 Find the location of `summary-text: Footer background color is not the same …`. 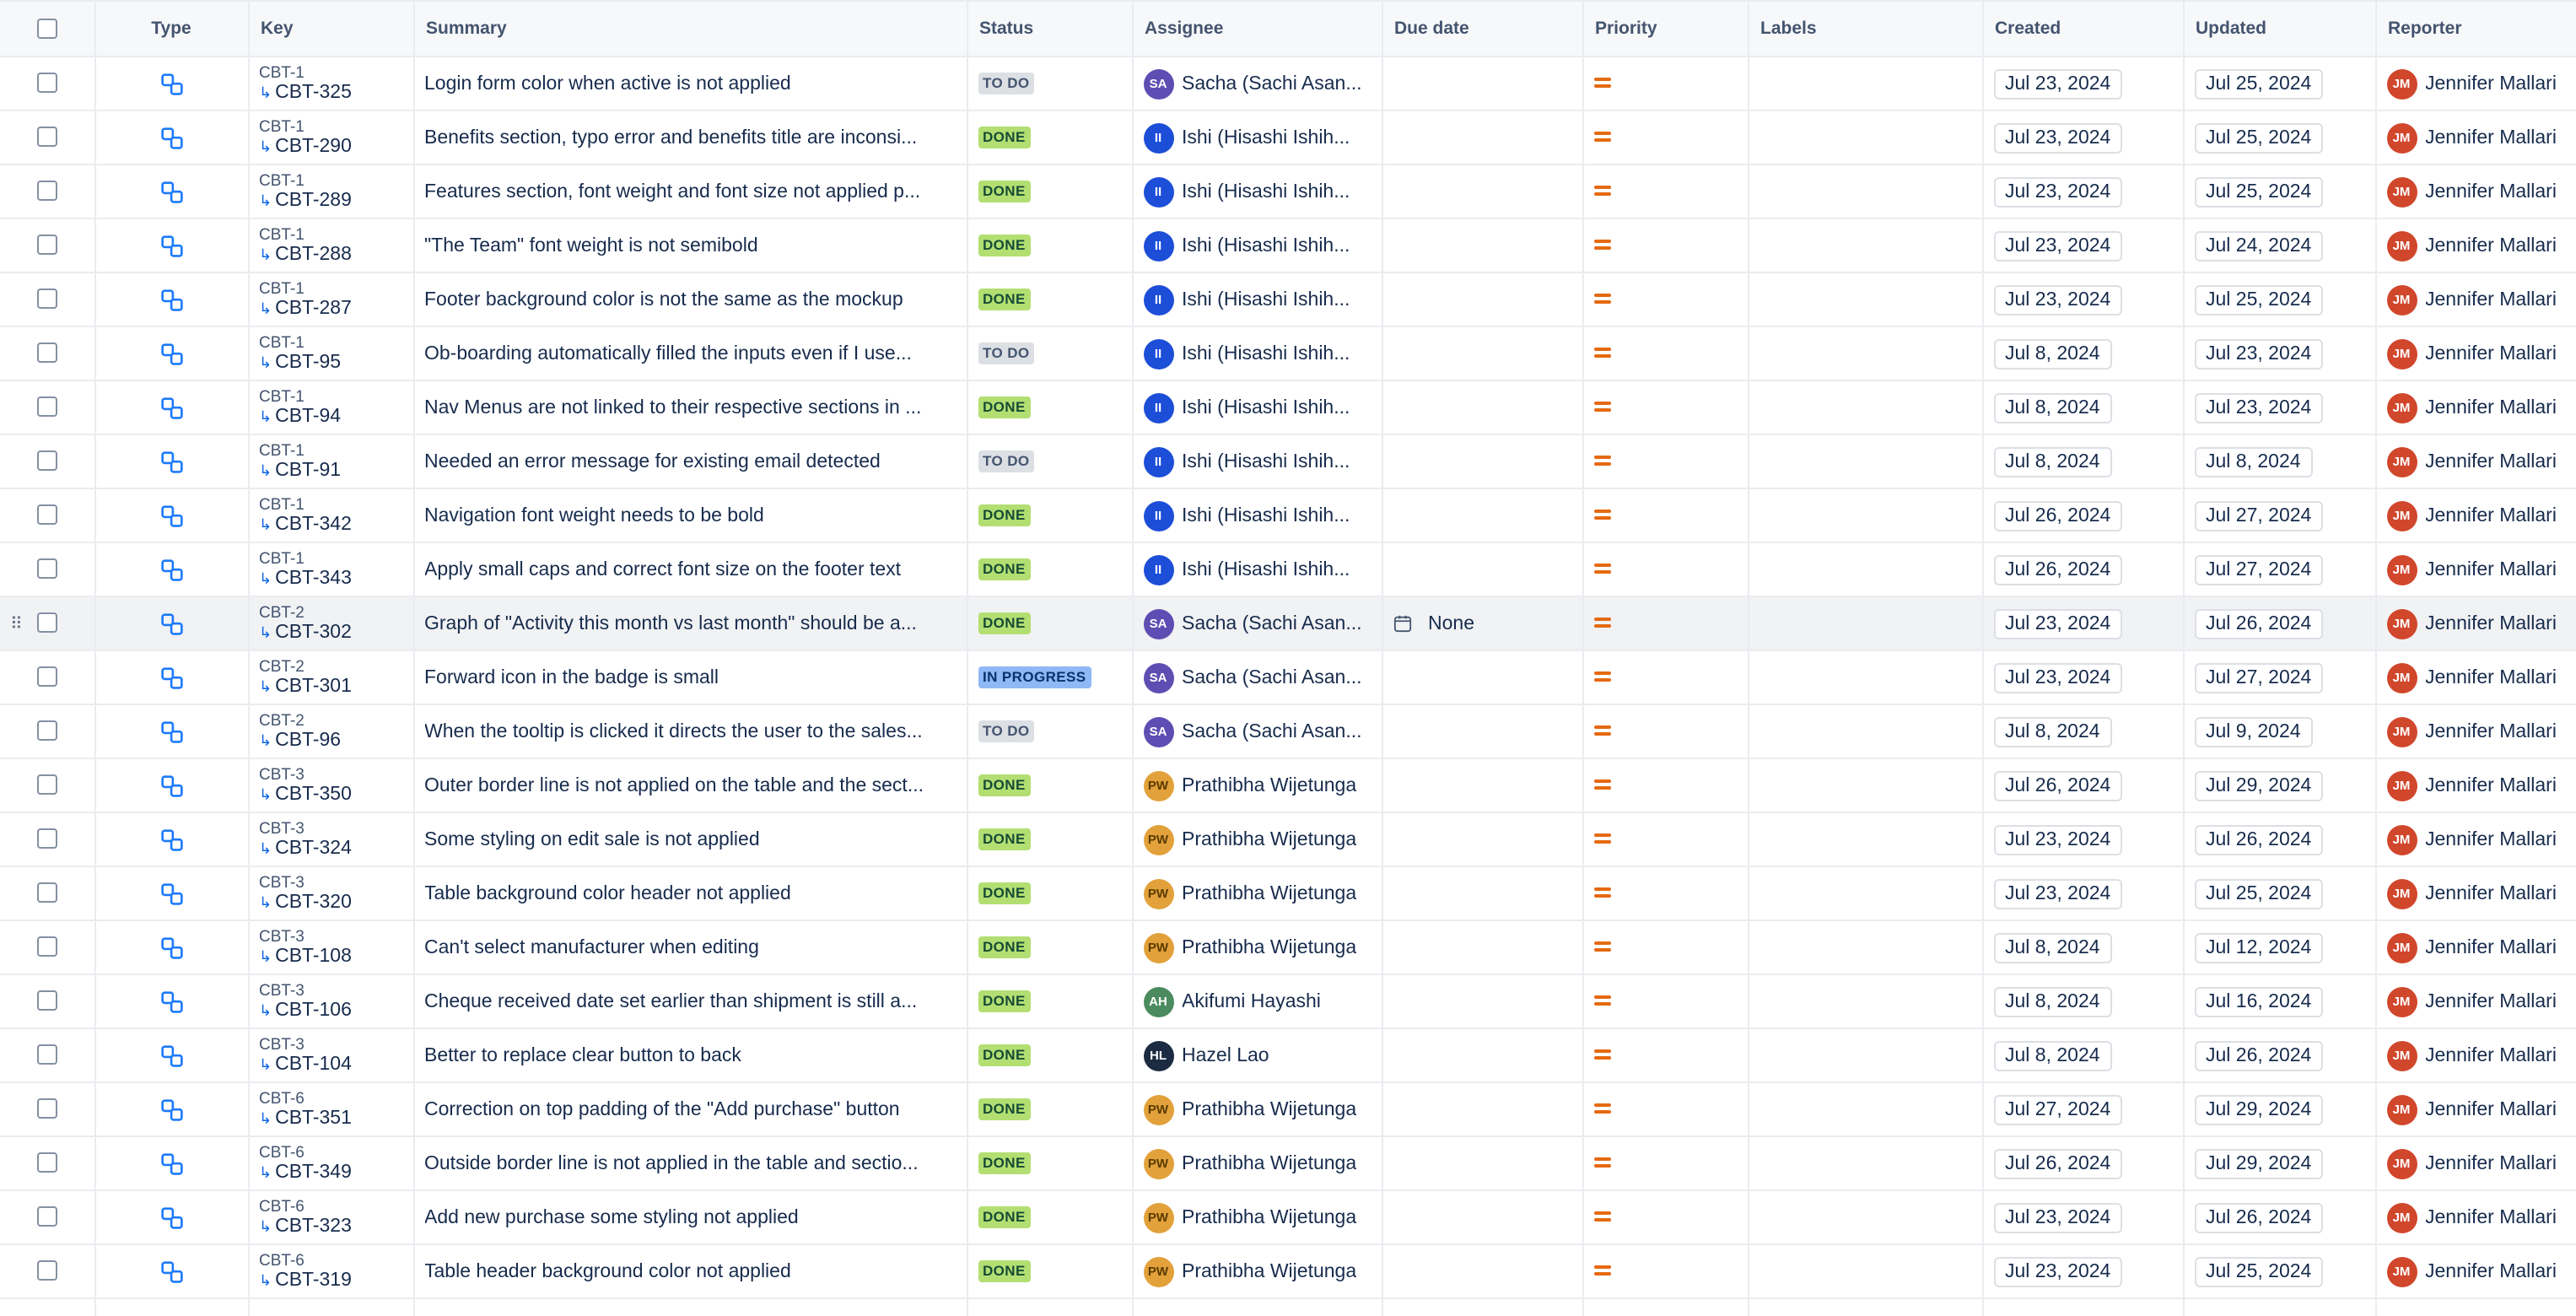

summary-text: Footer background color is not the same … is located at coordinates (690, 299).